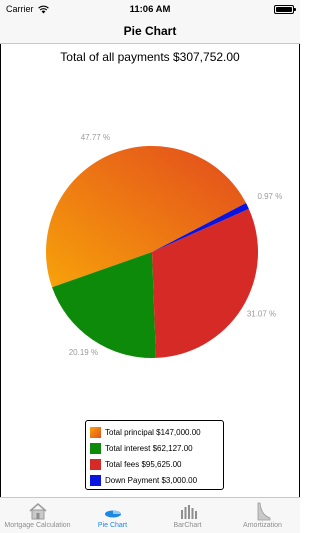 The width and height of the screenshot is (320, 533). Describe the element at coordinates (83, 352) in the screenshot. I see `pie-percent-label-interest: 20.19 %` at that location.